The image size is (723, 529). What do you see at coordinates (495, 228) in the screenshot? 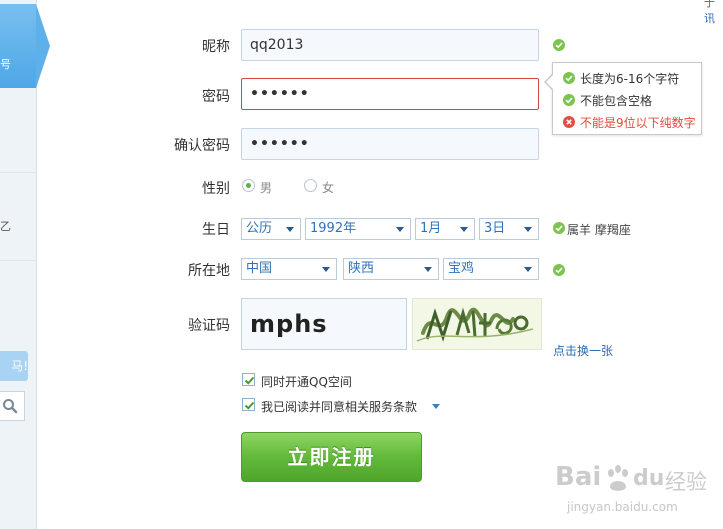
I see `birth-day-value: 3日` at bounding box center [495, 228].